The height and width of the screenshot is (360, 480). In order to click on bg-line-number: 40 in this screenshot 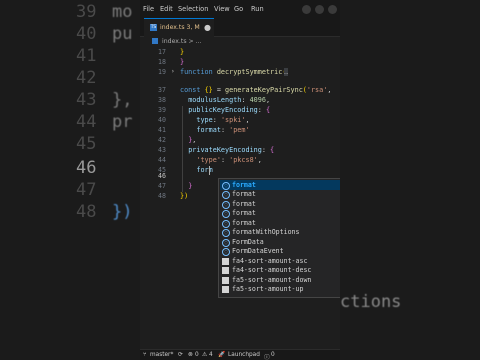, I will do `click(86, 34)`.